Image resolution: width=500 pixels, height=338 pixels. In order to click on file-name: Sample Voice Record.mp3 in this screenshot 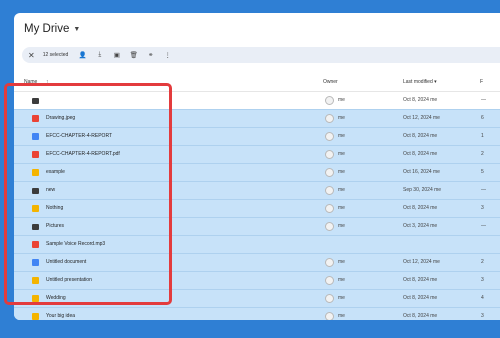, I will do `click(76, 244)`.